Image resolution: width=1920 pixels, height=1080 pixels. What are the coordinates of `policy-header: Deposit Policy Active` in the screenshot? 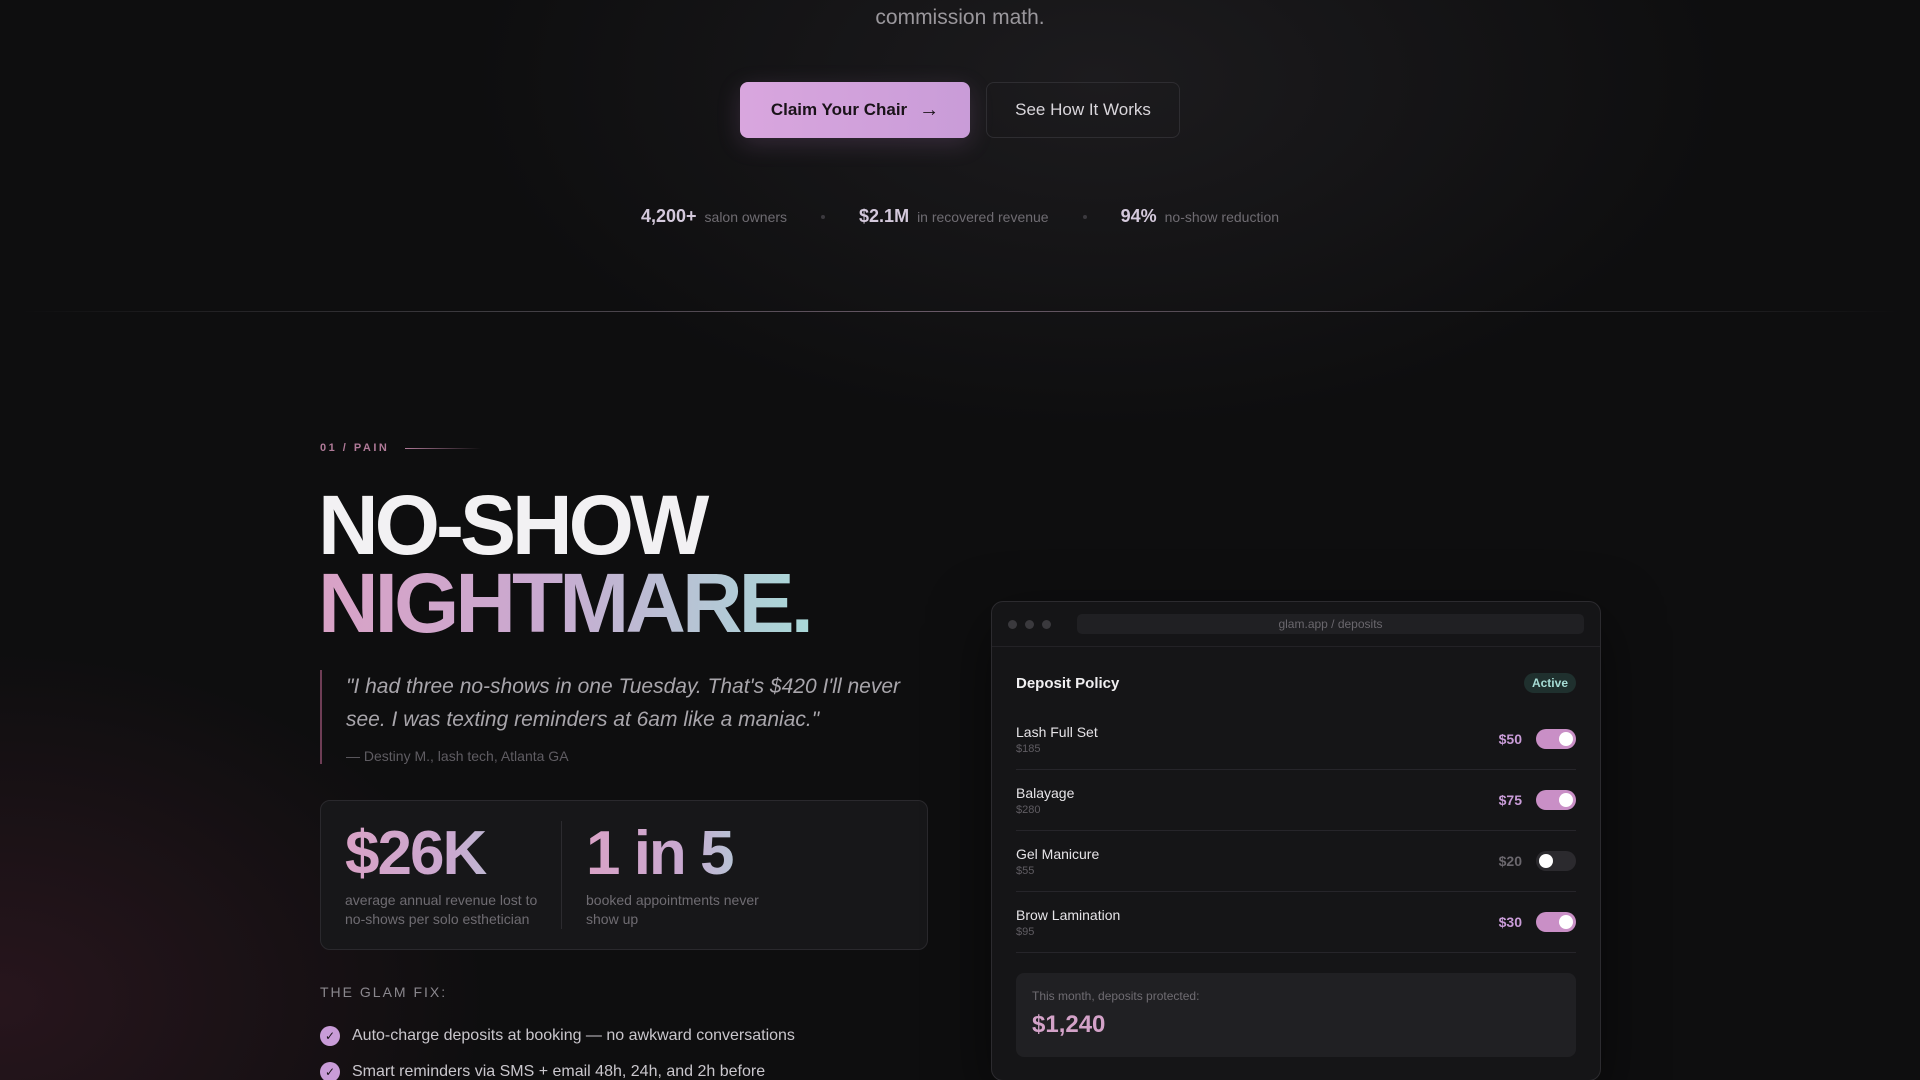 It's located at (1296, 683).